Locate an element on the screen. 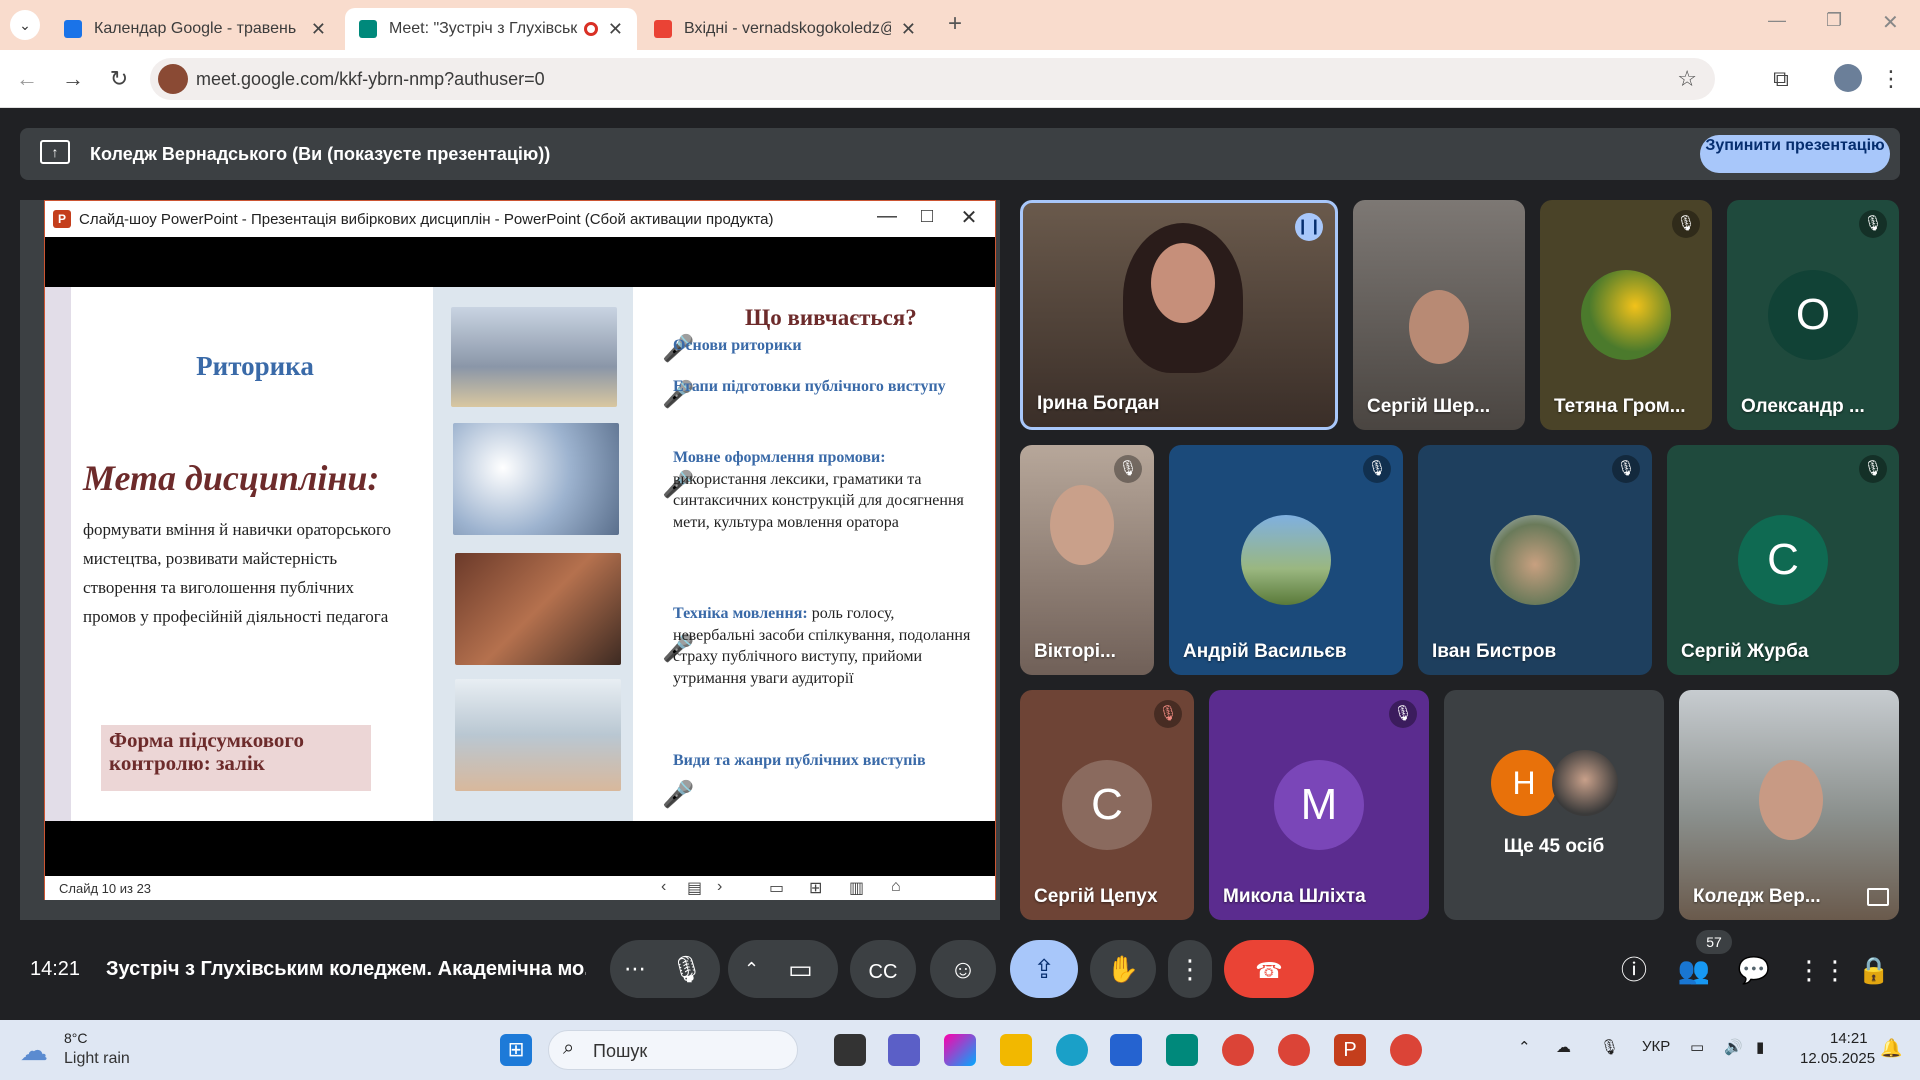 This screenshot has width=1920, height=1080. meet-app-icon is located at coordinates (904, 1050).